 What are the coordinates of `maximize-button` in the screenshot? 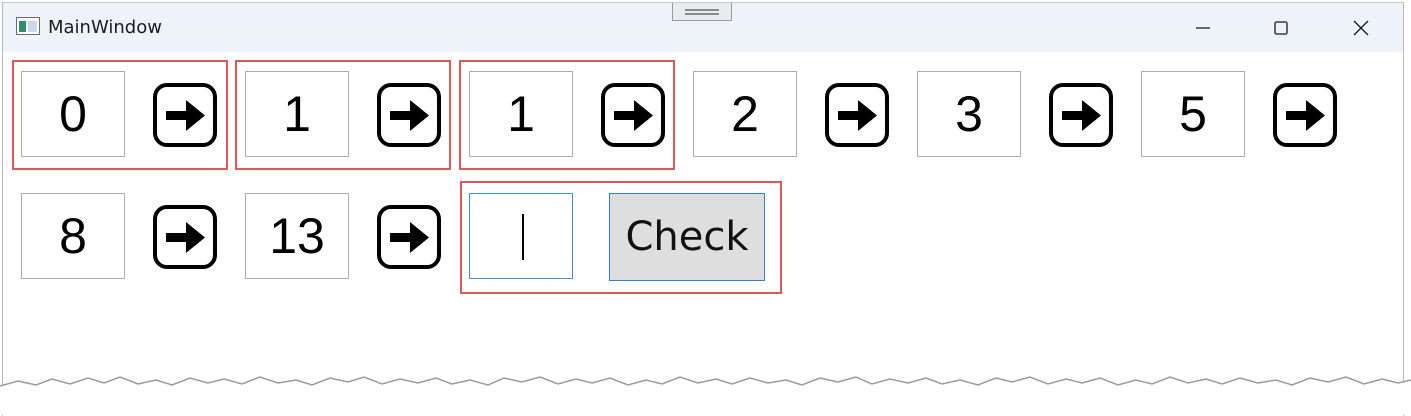 It's located at (1281, 27).